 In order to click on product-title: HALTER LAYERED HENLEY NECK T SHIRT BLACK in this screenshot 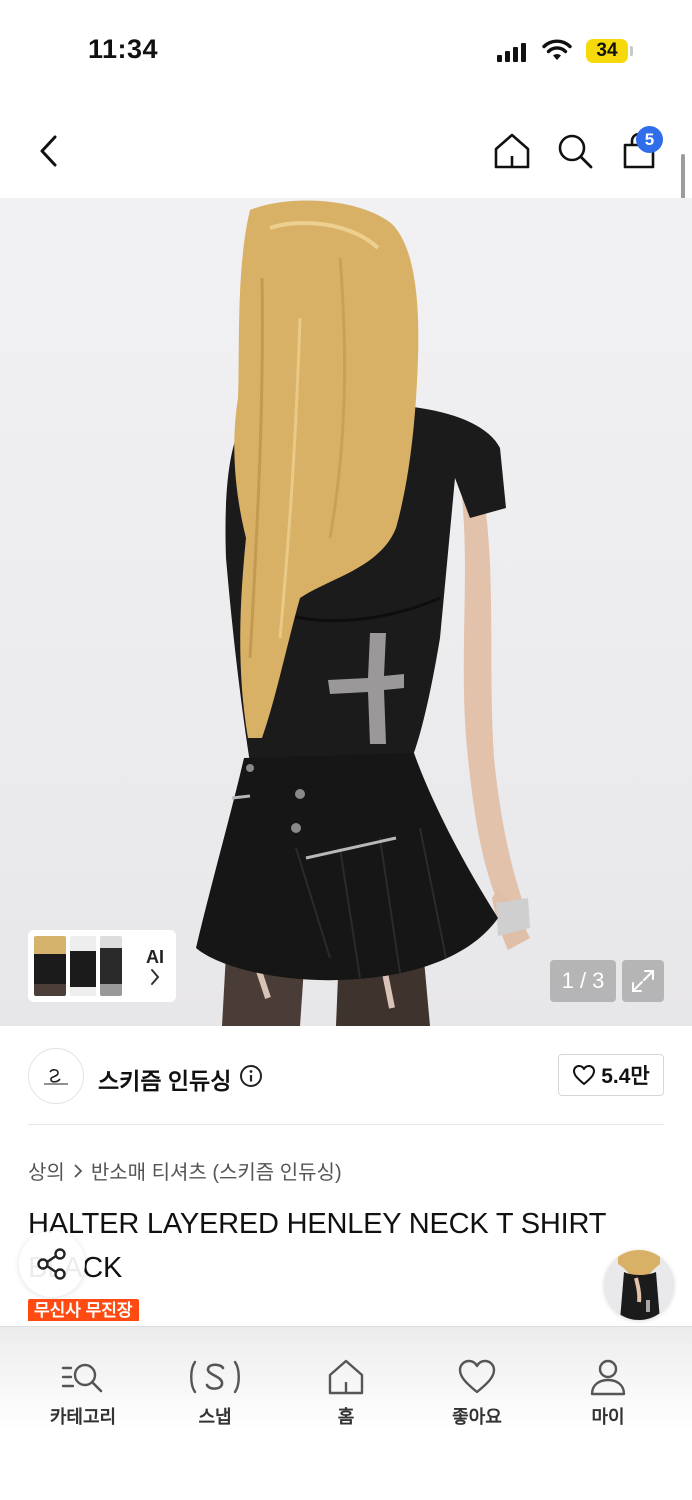, I will do `click(317, 1246)`.